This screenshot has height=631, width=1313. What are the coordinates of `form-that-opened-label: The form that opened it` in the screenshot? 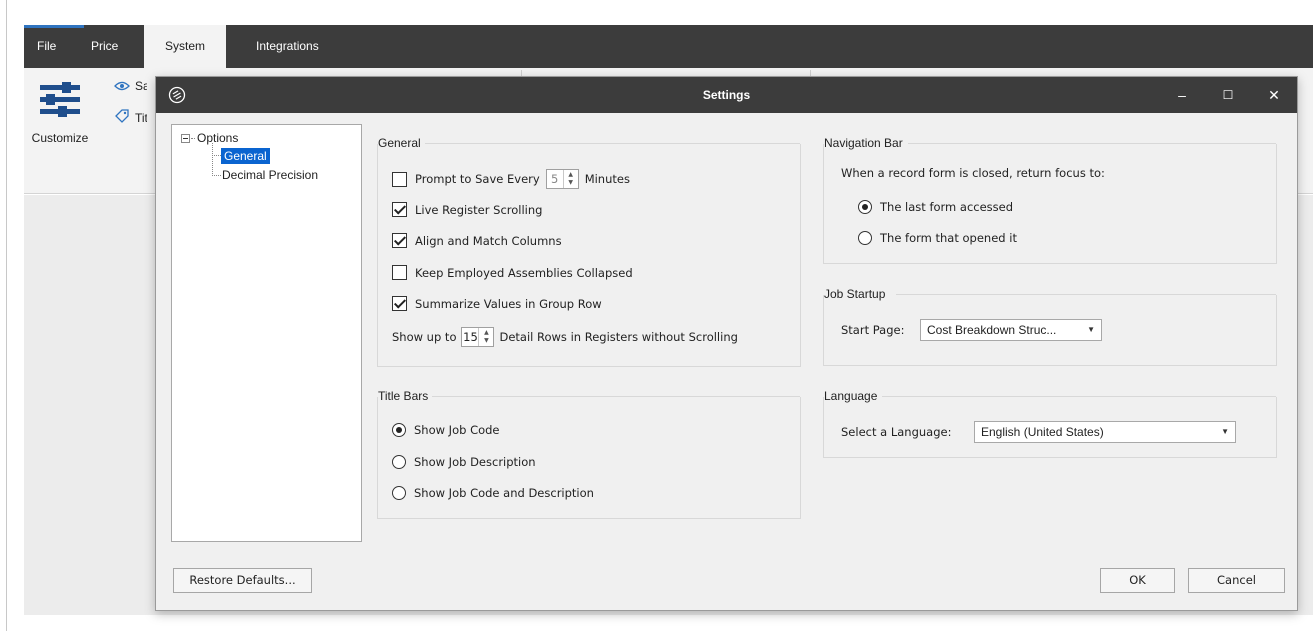 It's located at (948, 238).